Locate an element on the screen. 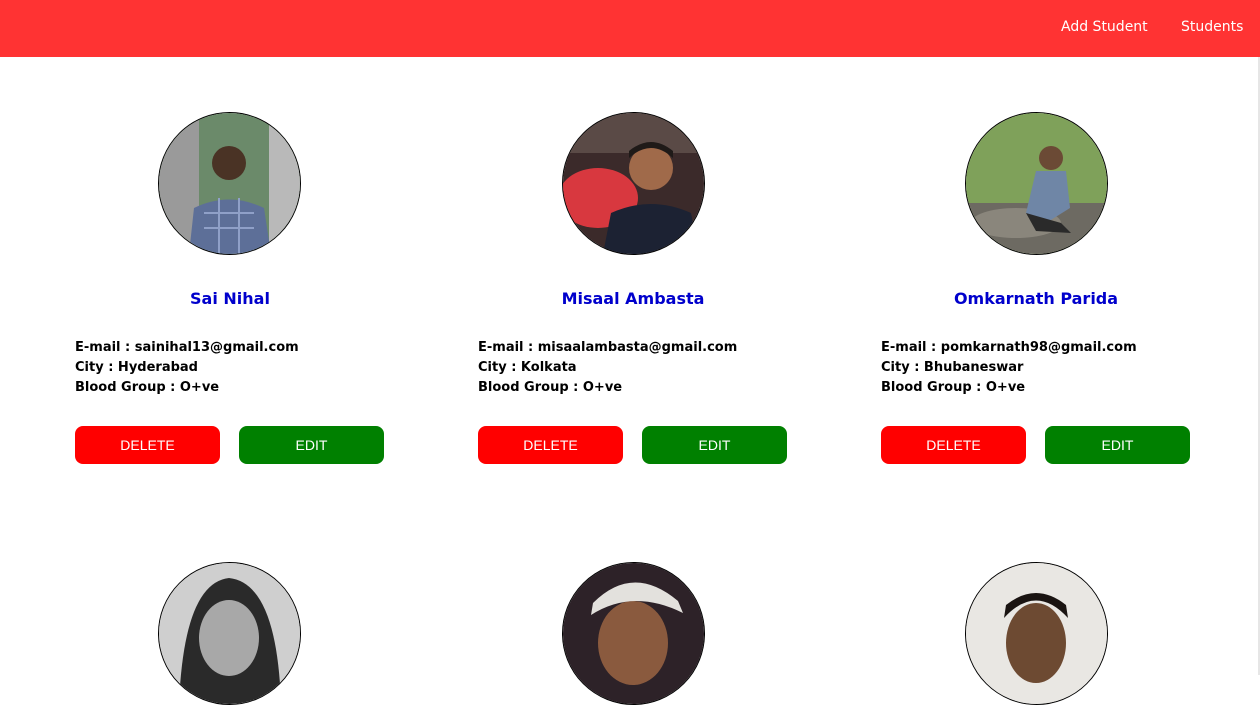 This screenshot has width=1260, height=705. student-name: Omkarnath Parida is located at coordinates (1036, 298).